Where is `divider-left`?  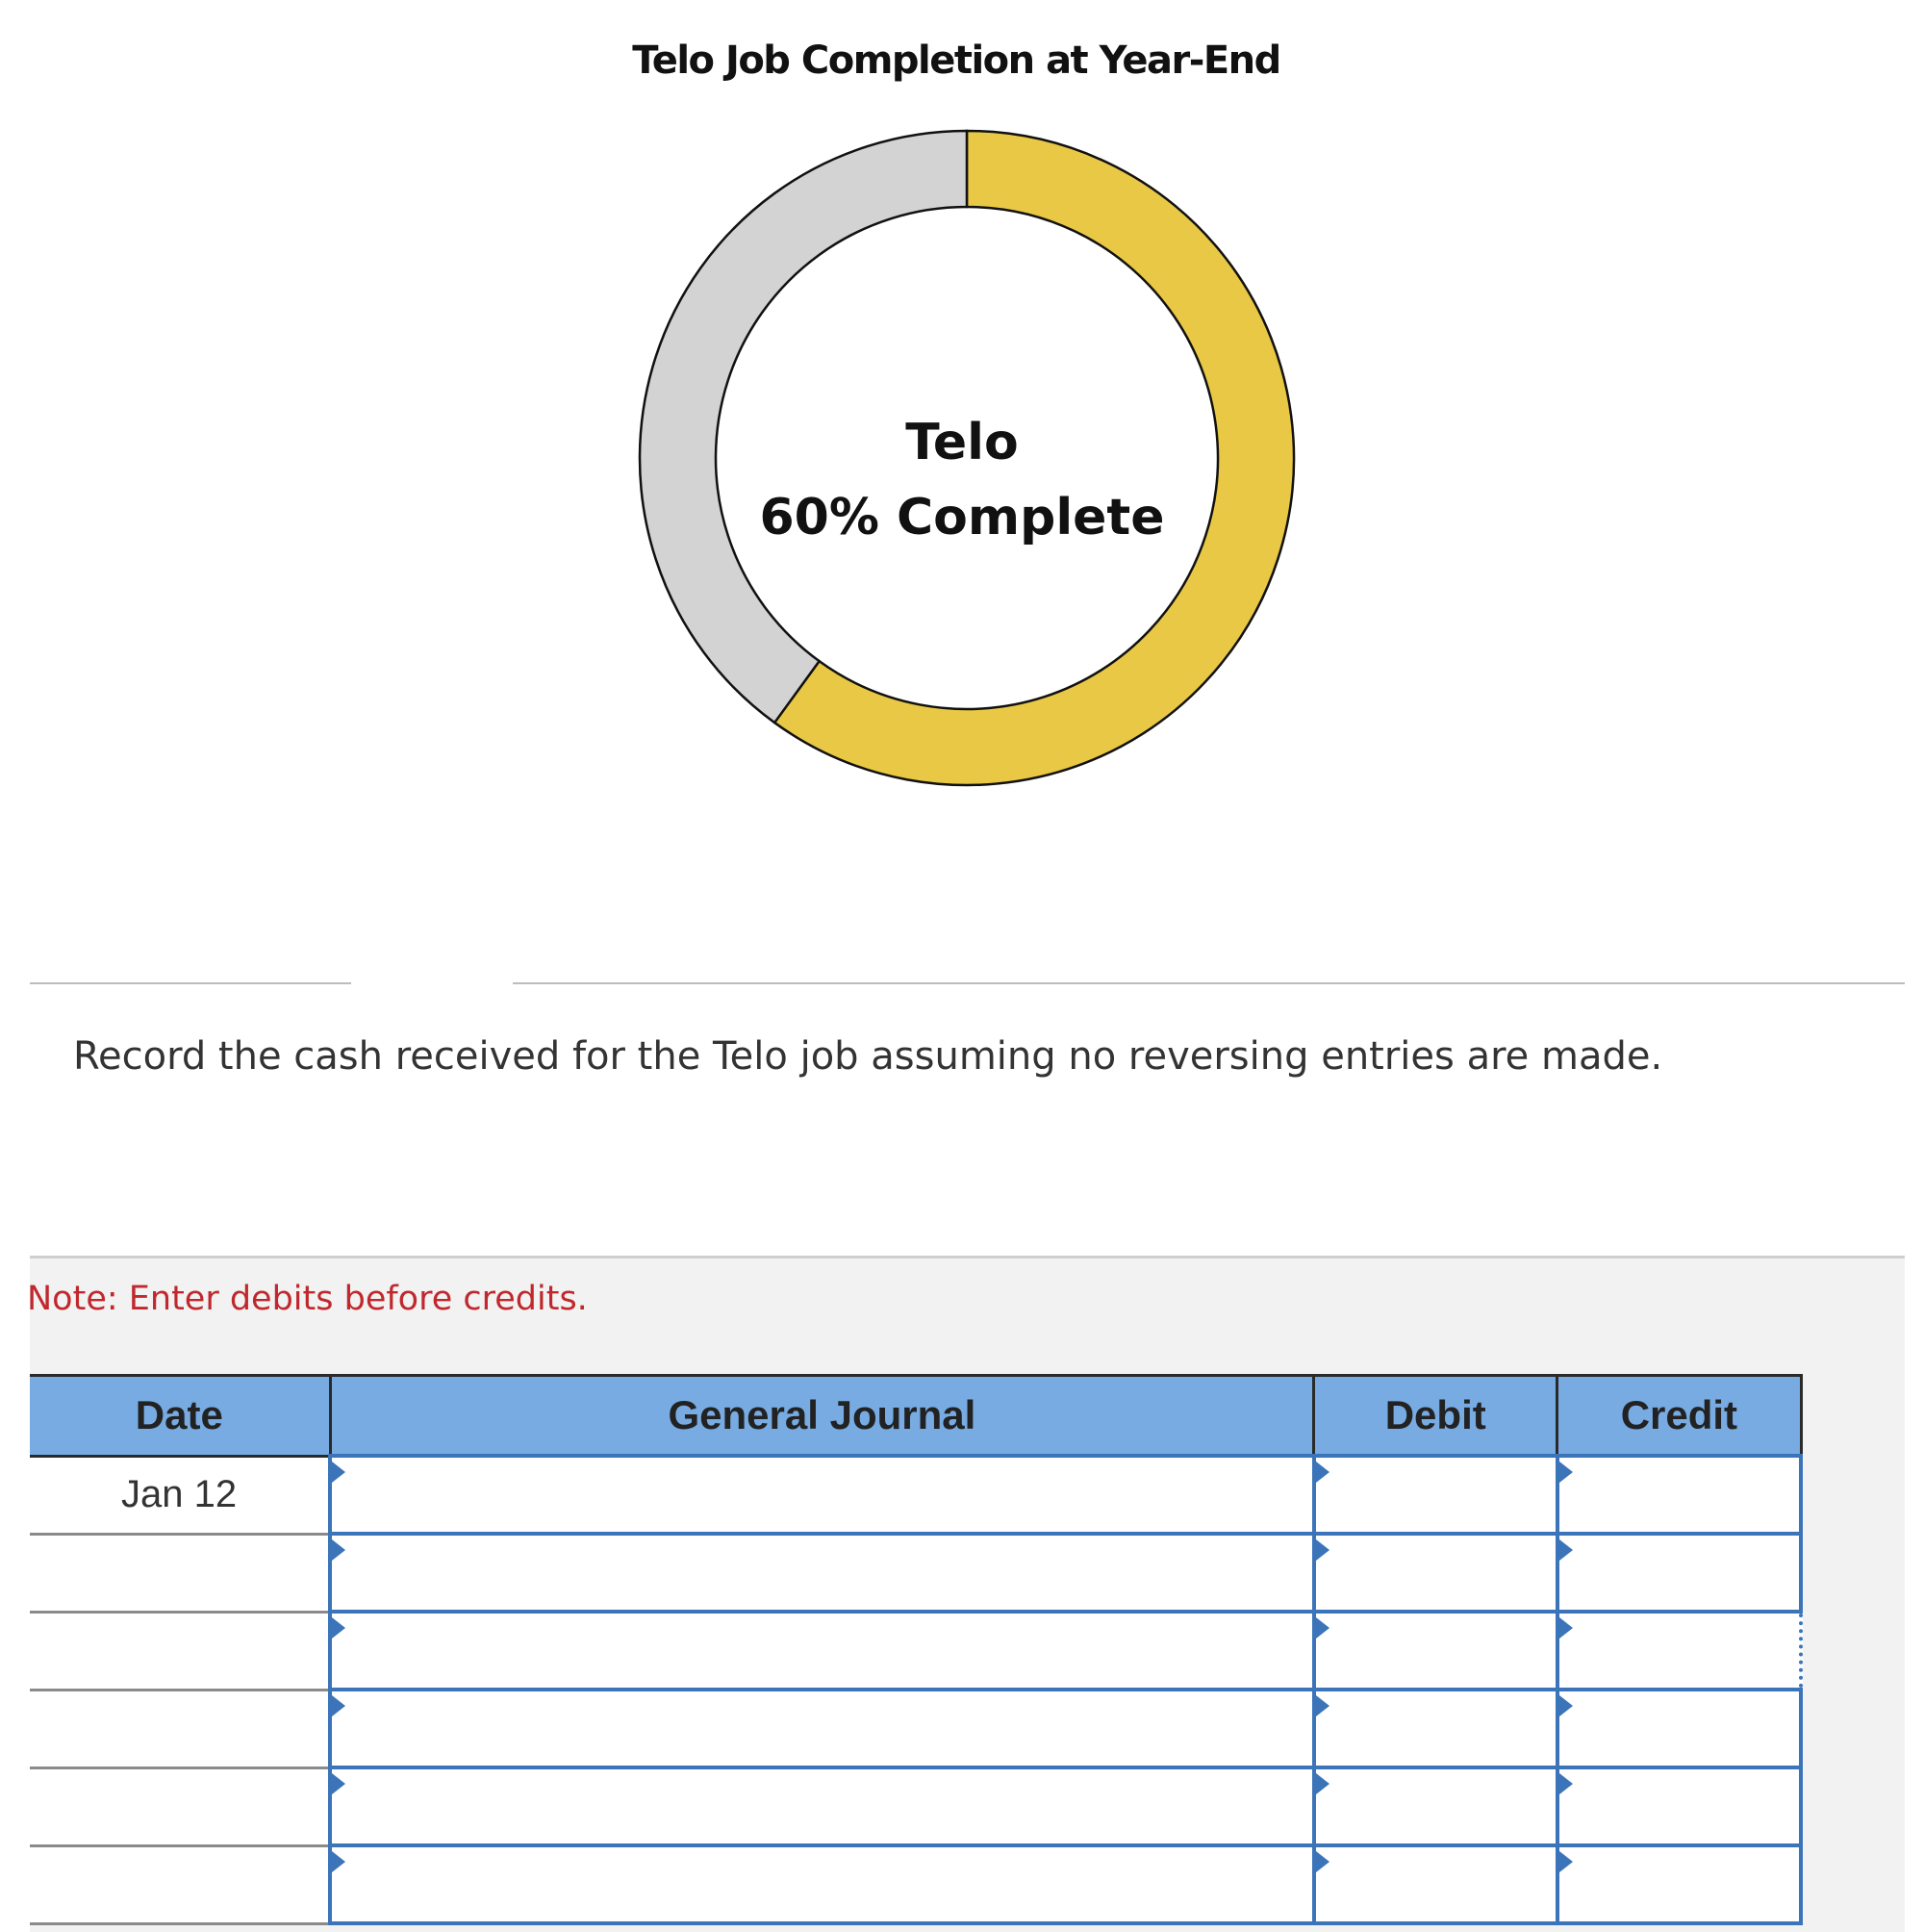 divider-left is located at coordinates (190, 983).